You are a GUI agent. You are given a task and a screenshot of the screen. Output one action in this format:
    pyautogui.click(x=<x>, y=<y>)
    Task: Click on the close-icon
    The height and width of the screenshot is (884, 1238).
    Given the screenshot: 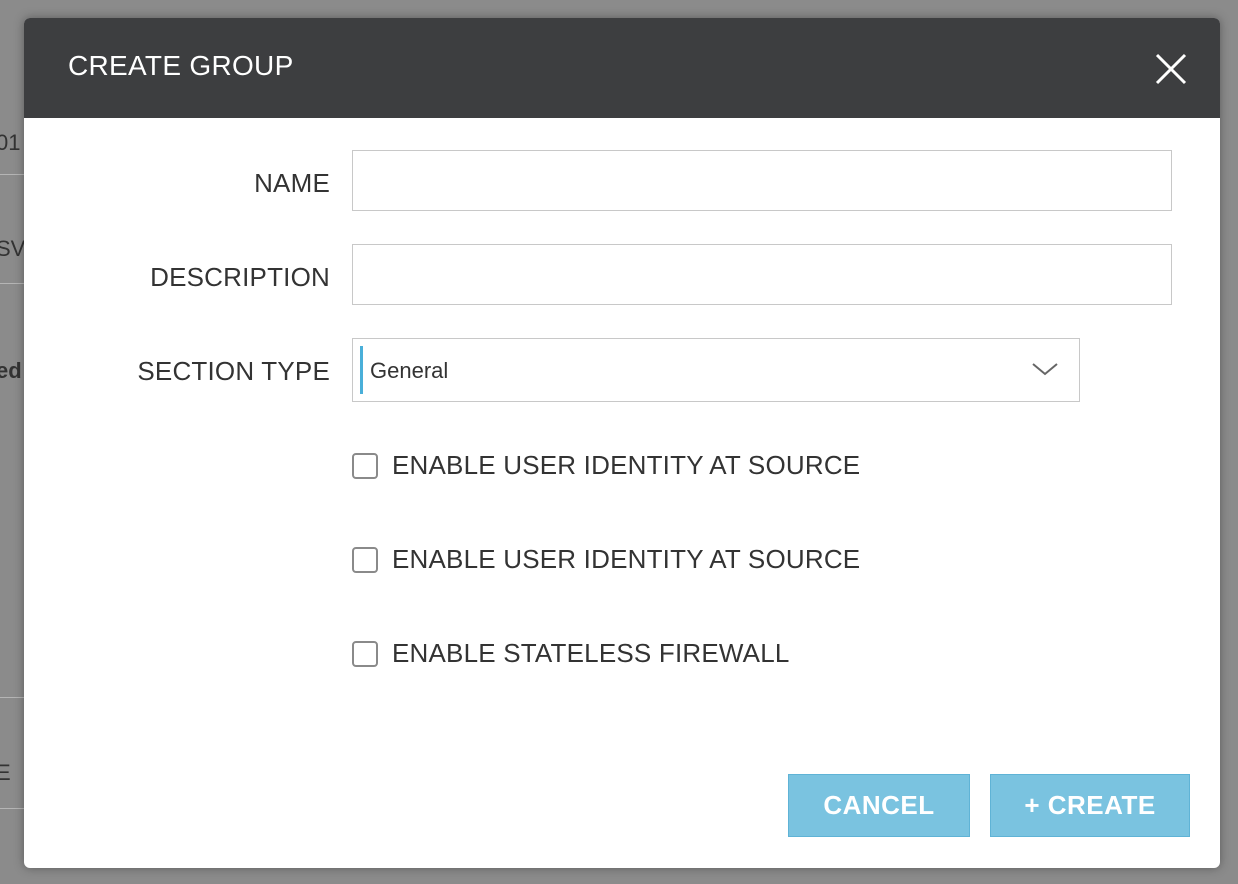 What is the action you would take?
    pyautogui.click(x=1171, y=69)
    